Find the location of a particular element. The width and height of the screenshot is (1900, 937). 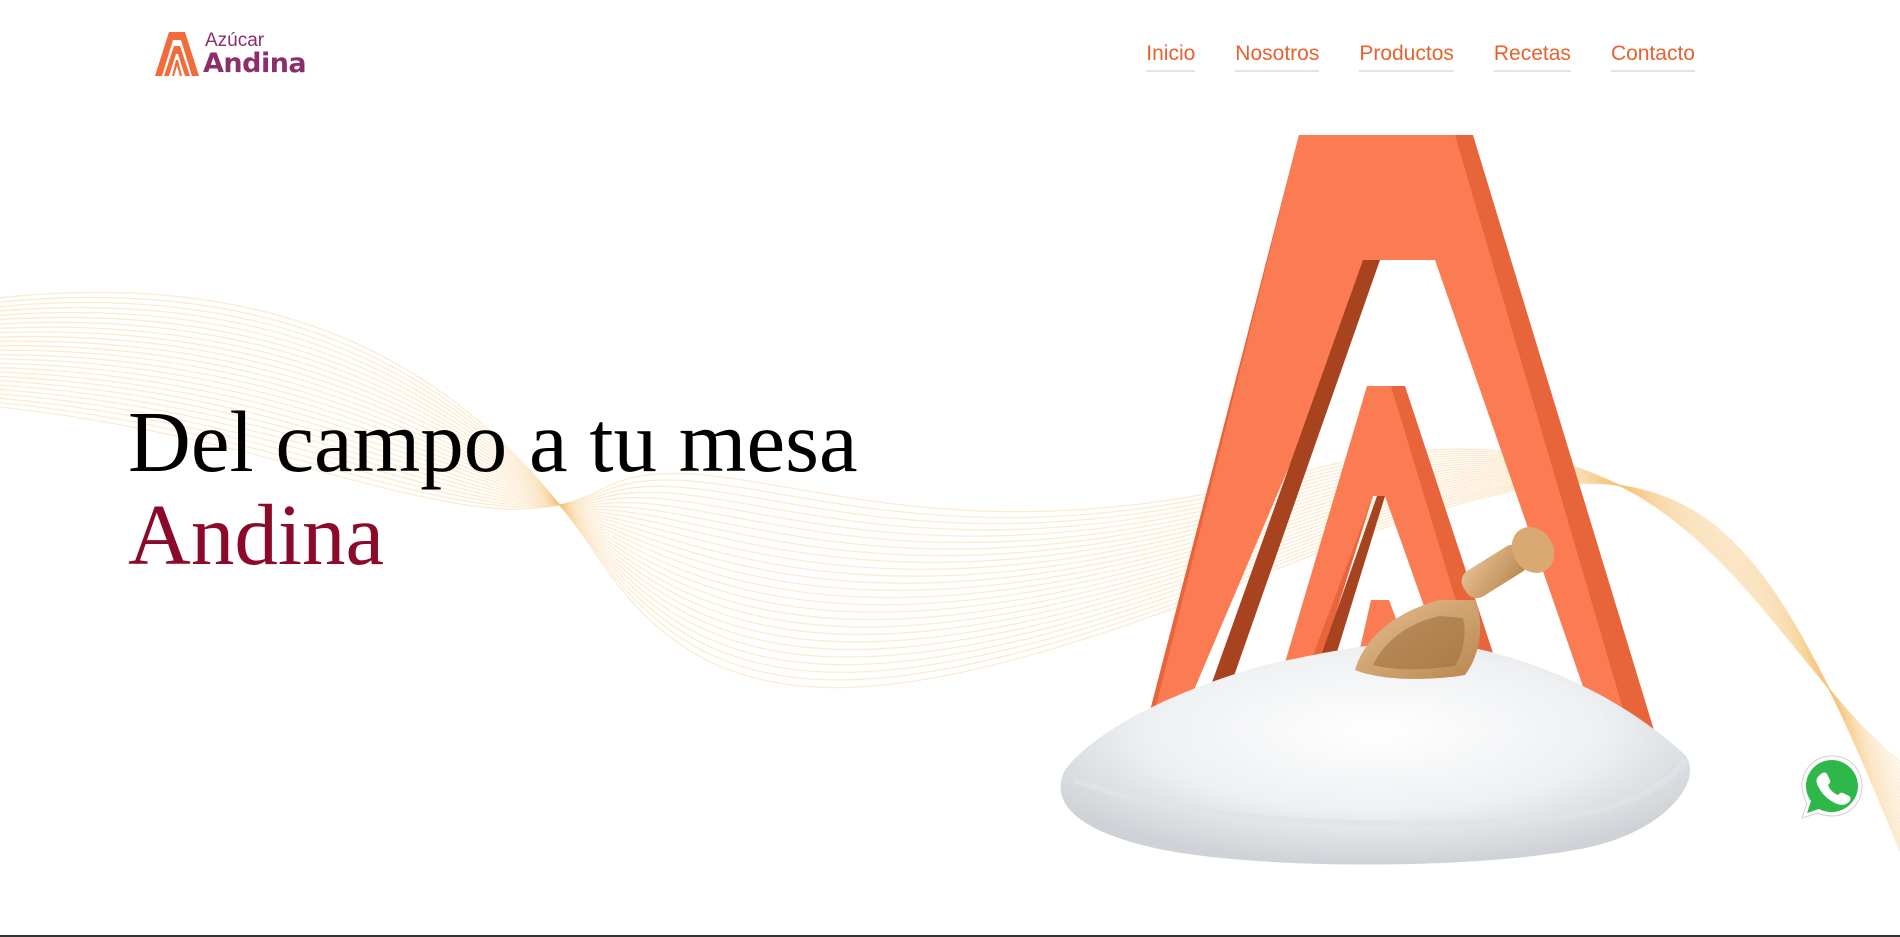

hero-title-line1: Del campo a tu mesa is located at coordinates (493, 441).